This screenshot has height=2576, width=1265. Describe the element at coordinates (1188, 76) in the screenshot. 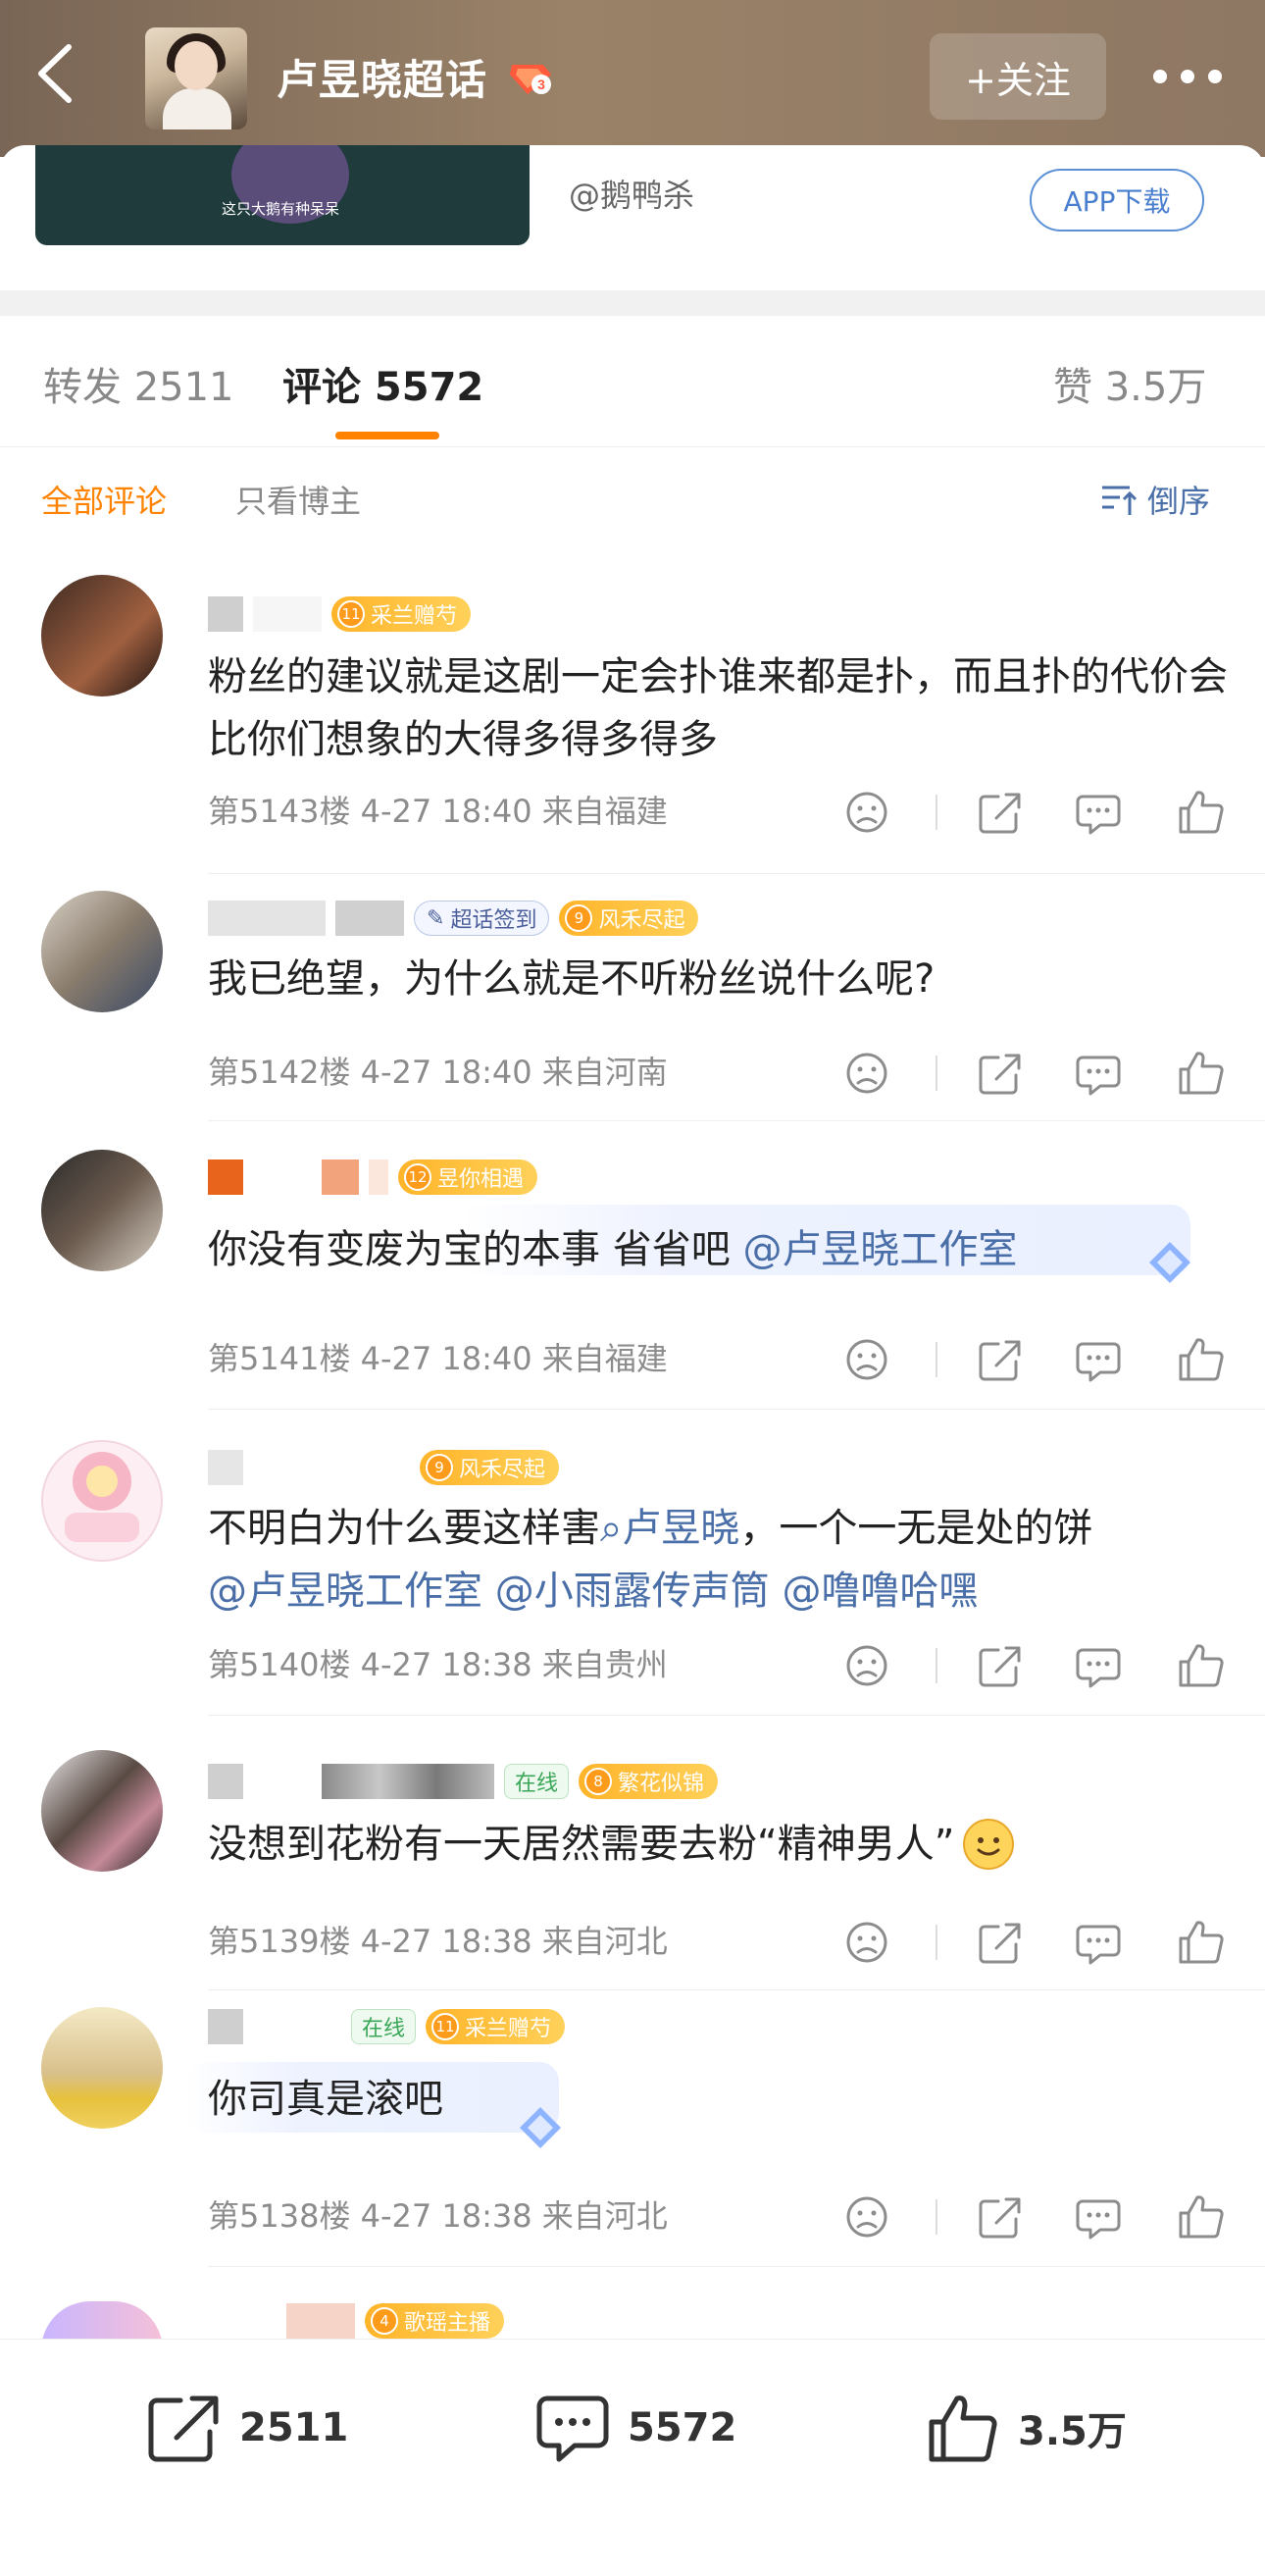

I see `more-dots-icon` at that location.